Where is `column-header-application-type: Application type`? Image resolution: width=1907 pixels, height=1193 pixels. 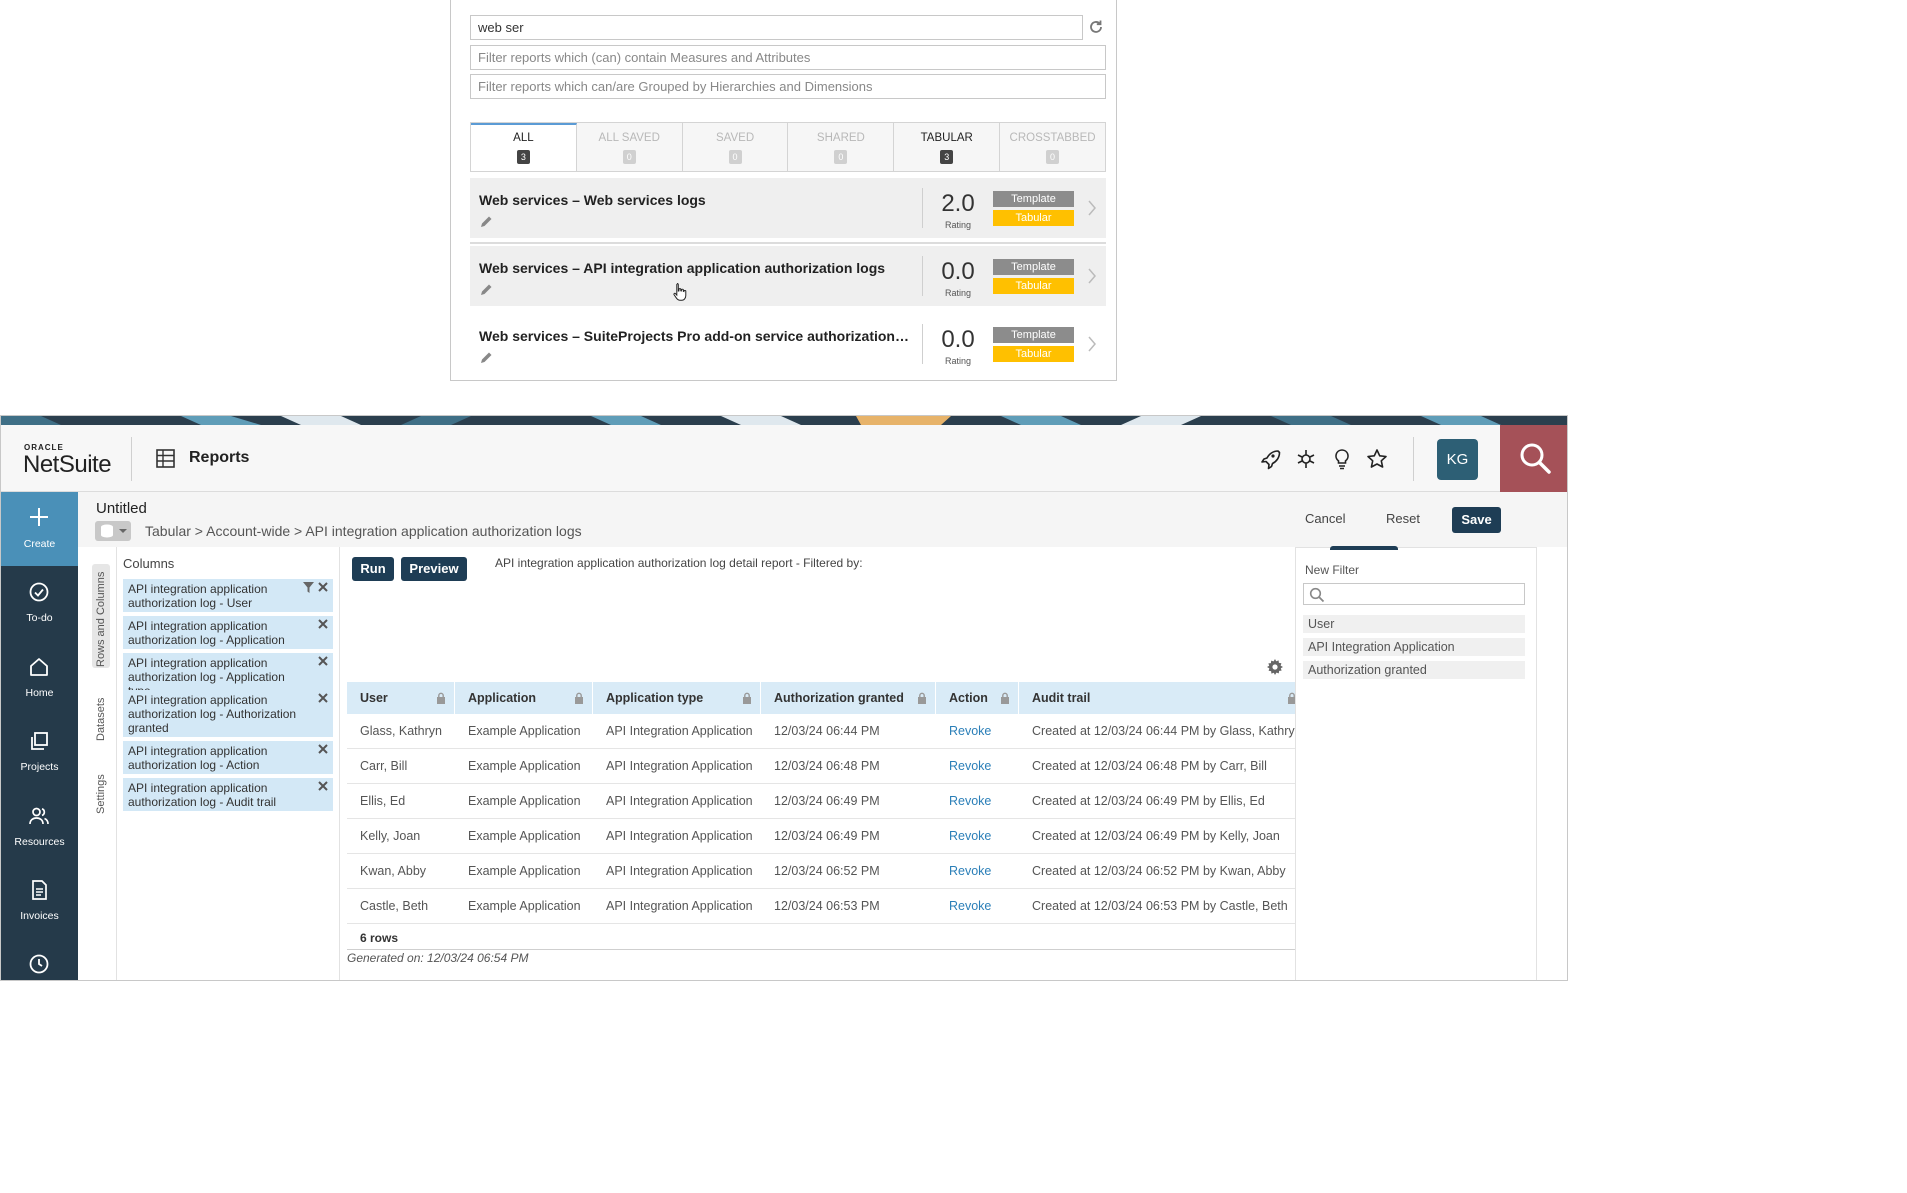
column-header-application-type: Application type is located at coordinates (677, 698).